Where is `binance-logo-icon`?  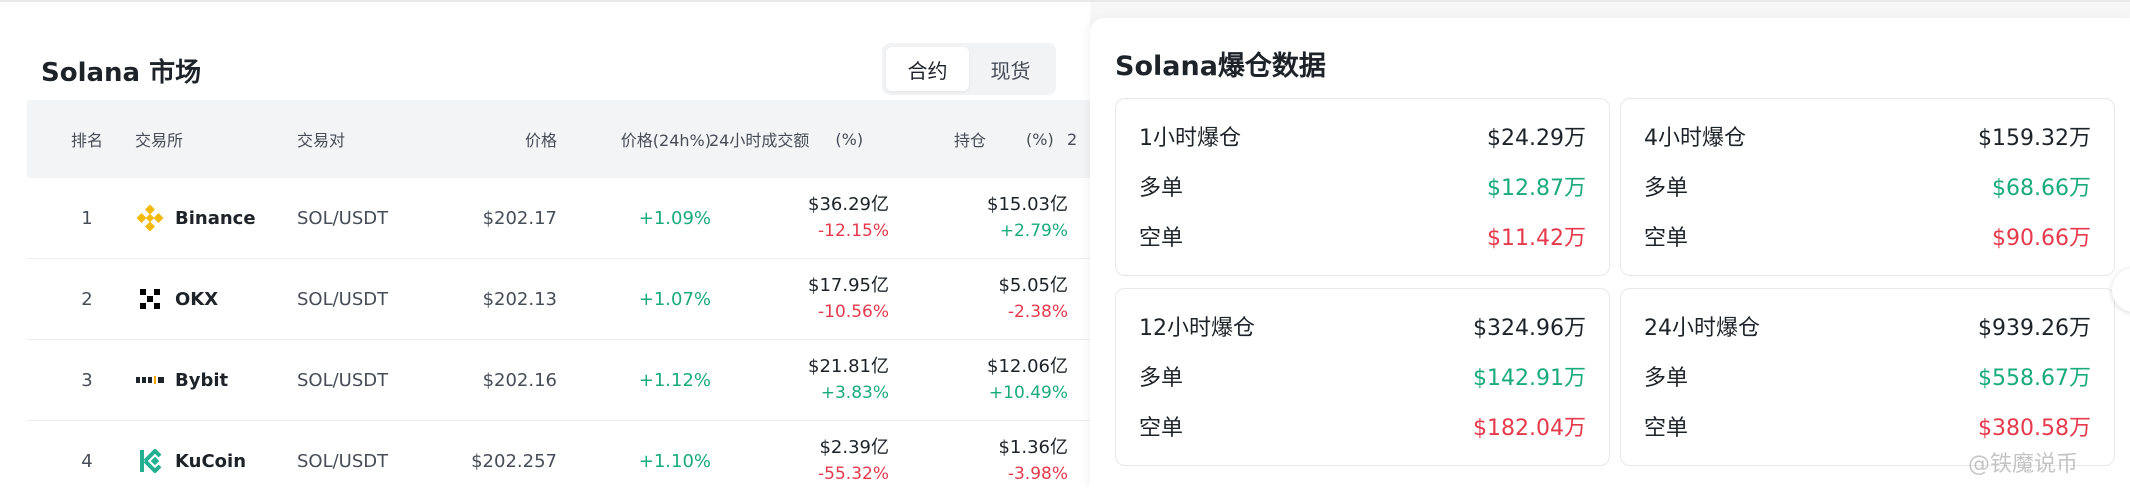
binance-logo-icon is located at coordinates (150, 218).